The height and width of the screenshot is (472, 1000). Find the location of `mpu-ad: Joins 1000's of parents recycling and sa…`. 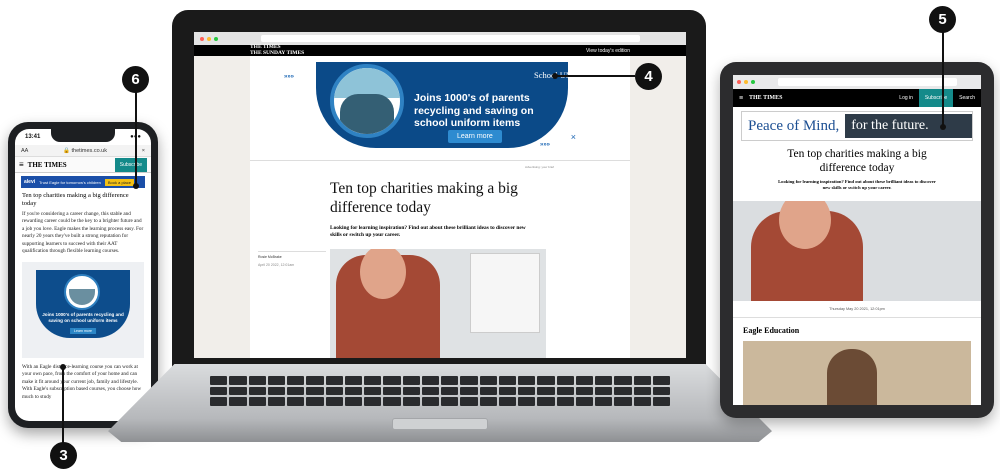

mpu-ad: Joins 1000's of parents recycling and sa… is located at coordinates (83, 309).